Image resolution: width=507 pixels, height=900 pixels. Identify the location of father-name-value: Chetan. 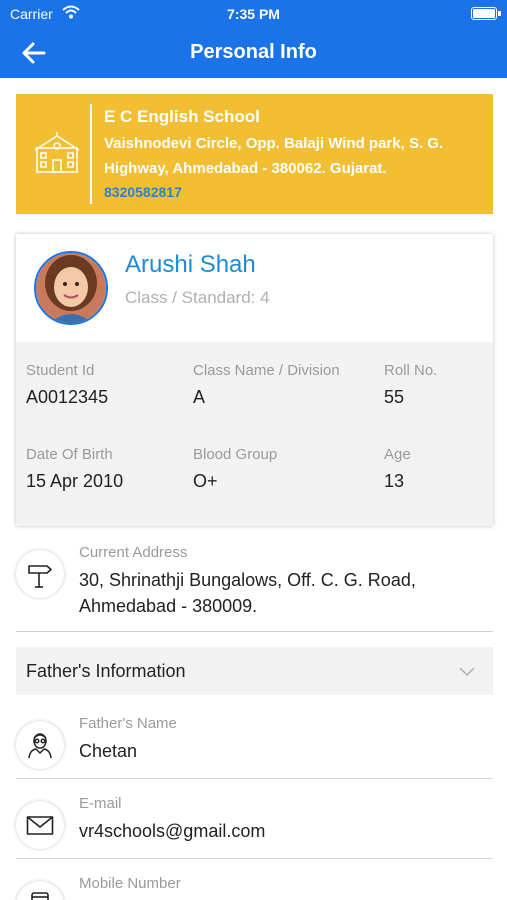
(108, 751).